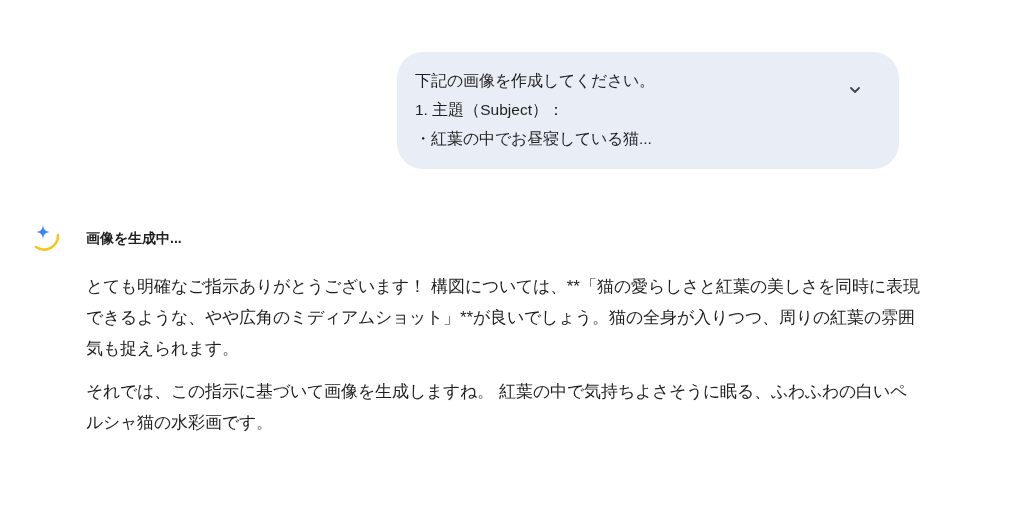 The width and height of the screenshot is (1024, 511). Describe the element at coordinates (535, 81) in the screenshot. I see `message-line: 下記の画像を作成してください。` at that location.